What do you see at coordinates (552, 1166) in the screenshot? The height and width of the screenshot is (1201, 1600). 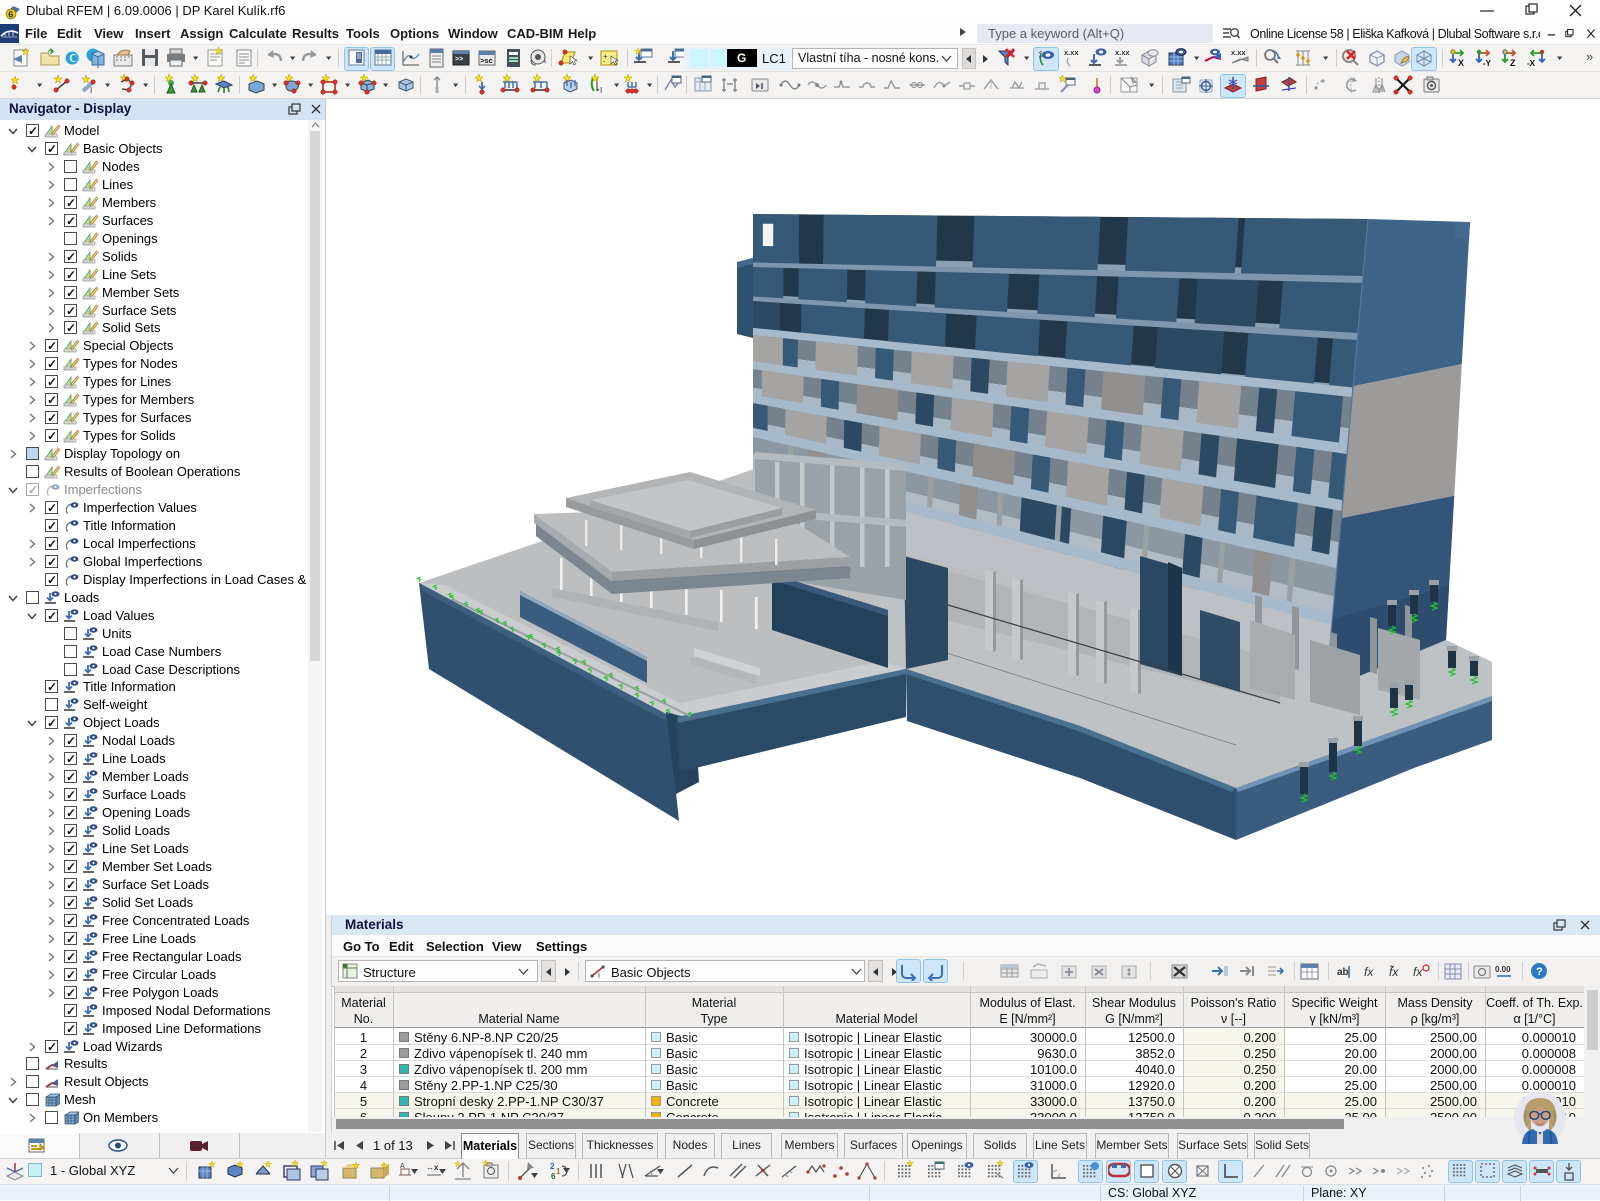 I see `svg-text: 2` at bounding box center [552, 1166].